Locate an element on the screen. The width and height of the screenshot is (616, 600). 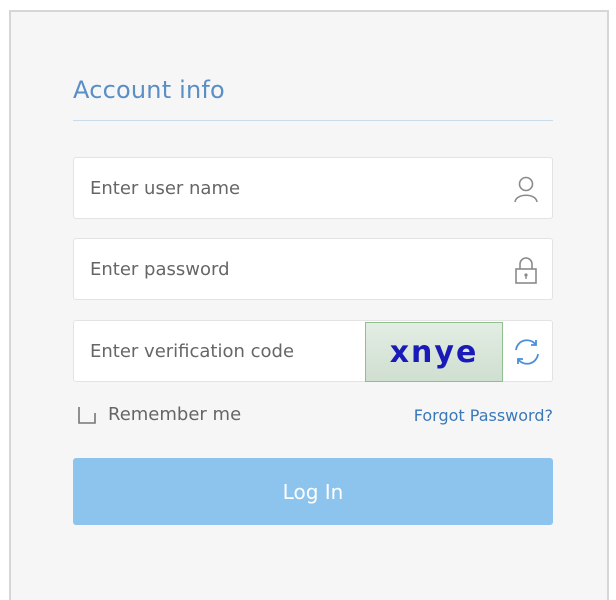
password-input is located at coordinates (313, 269).